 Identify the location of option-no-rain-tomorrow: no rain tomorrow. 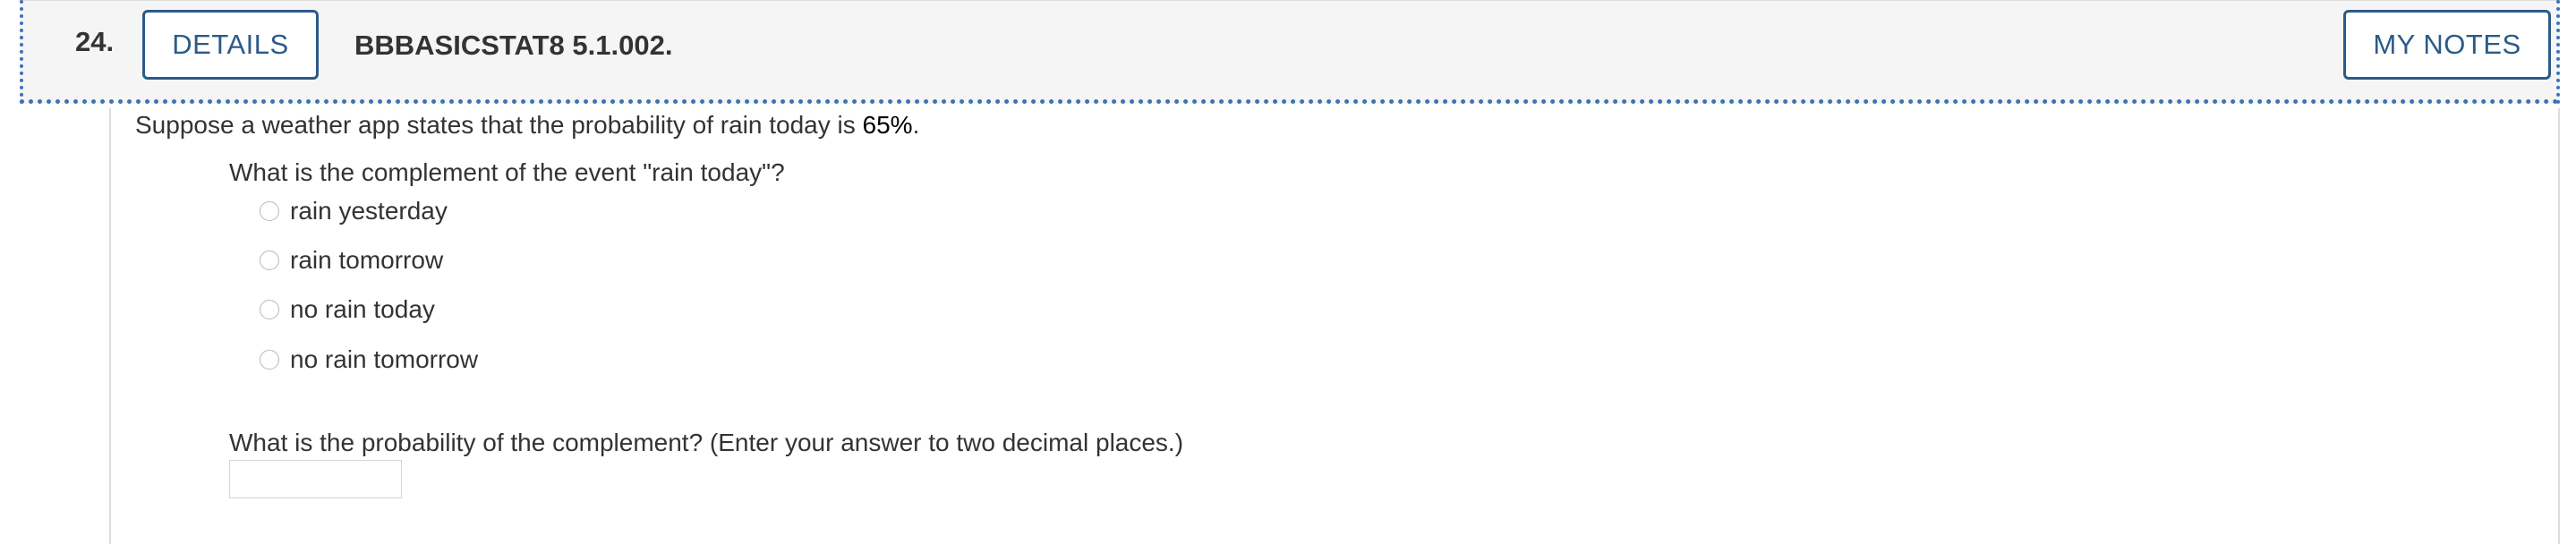
(369, 359).